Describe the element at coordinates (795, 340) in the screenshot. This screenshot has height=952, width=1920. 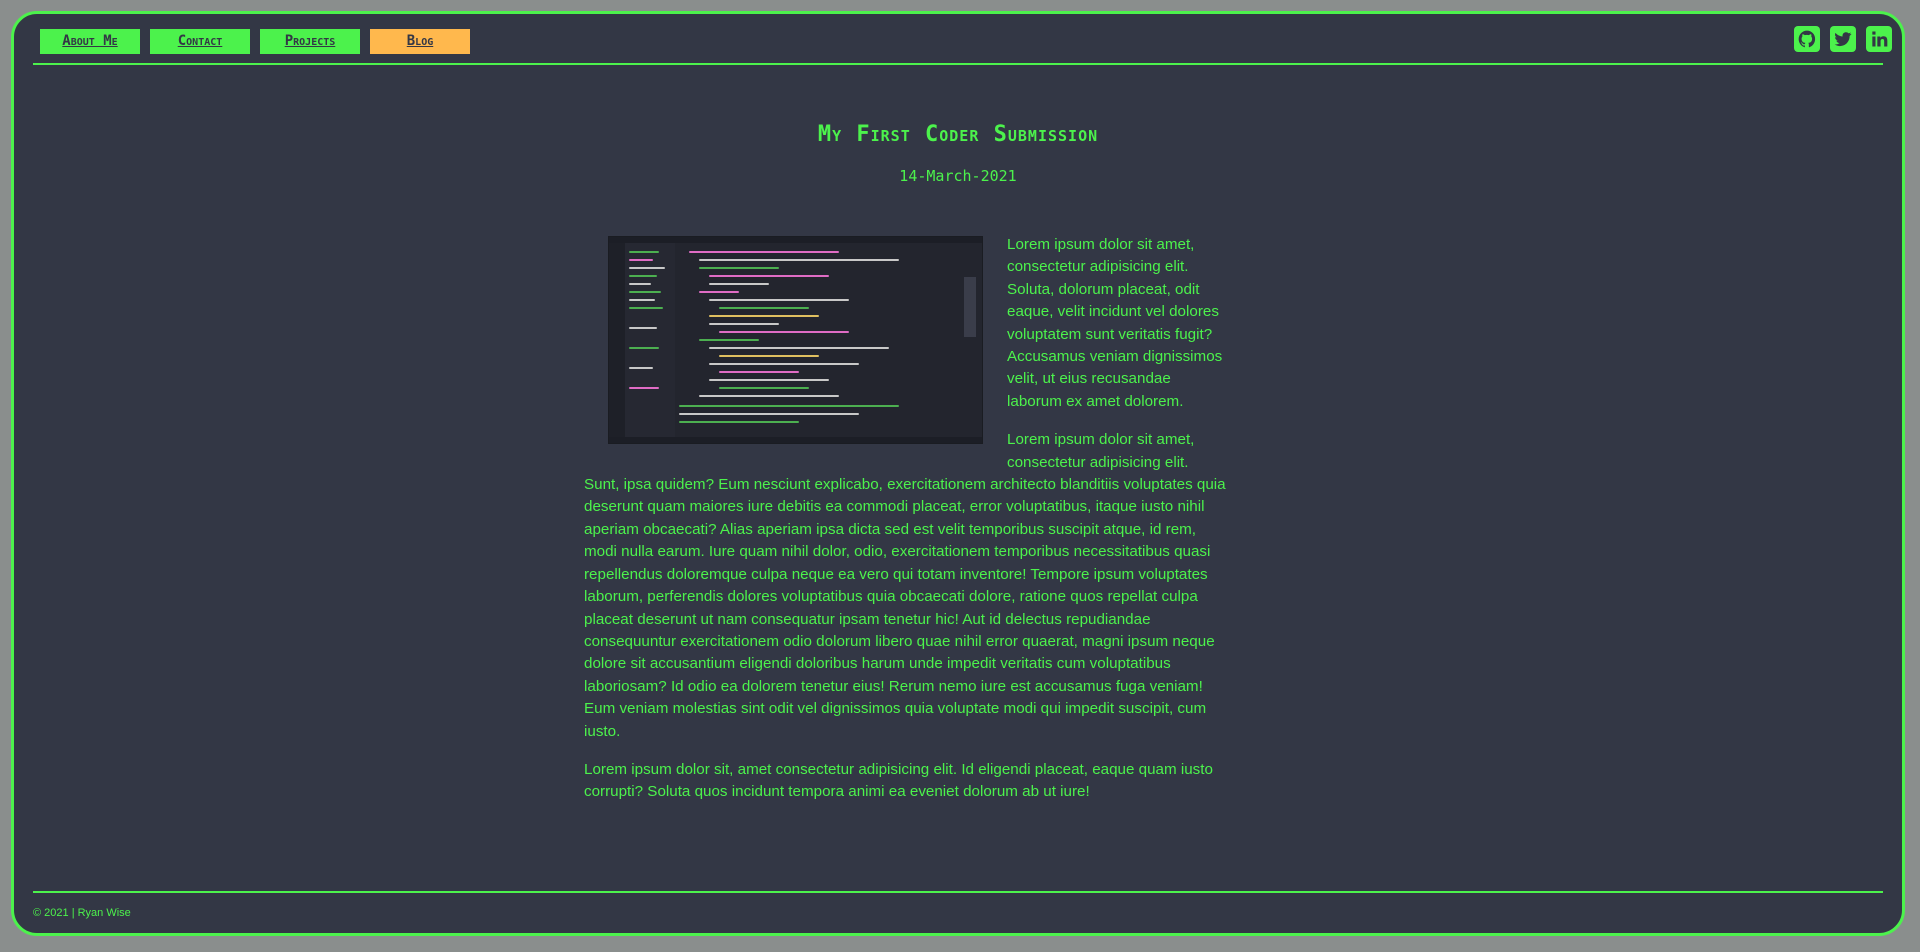
I see `code-editor-screenshot` at that location.